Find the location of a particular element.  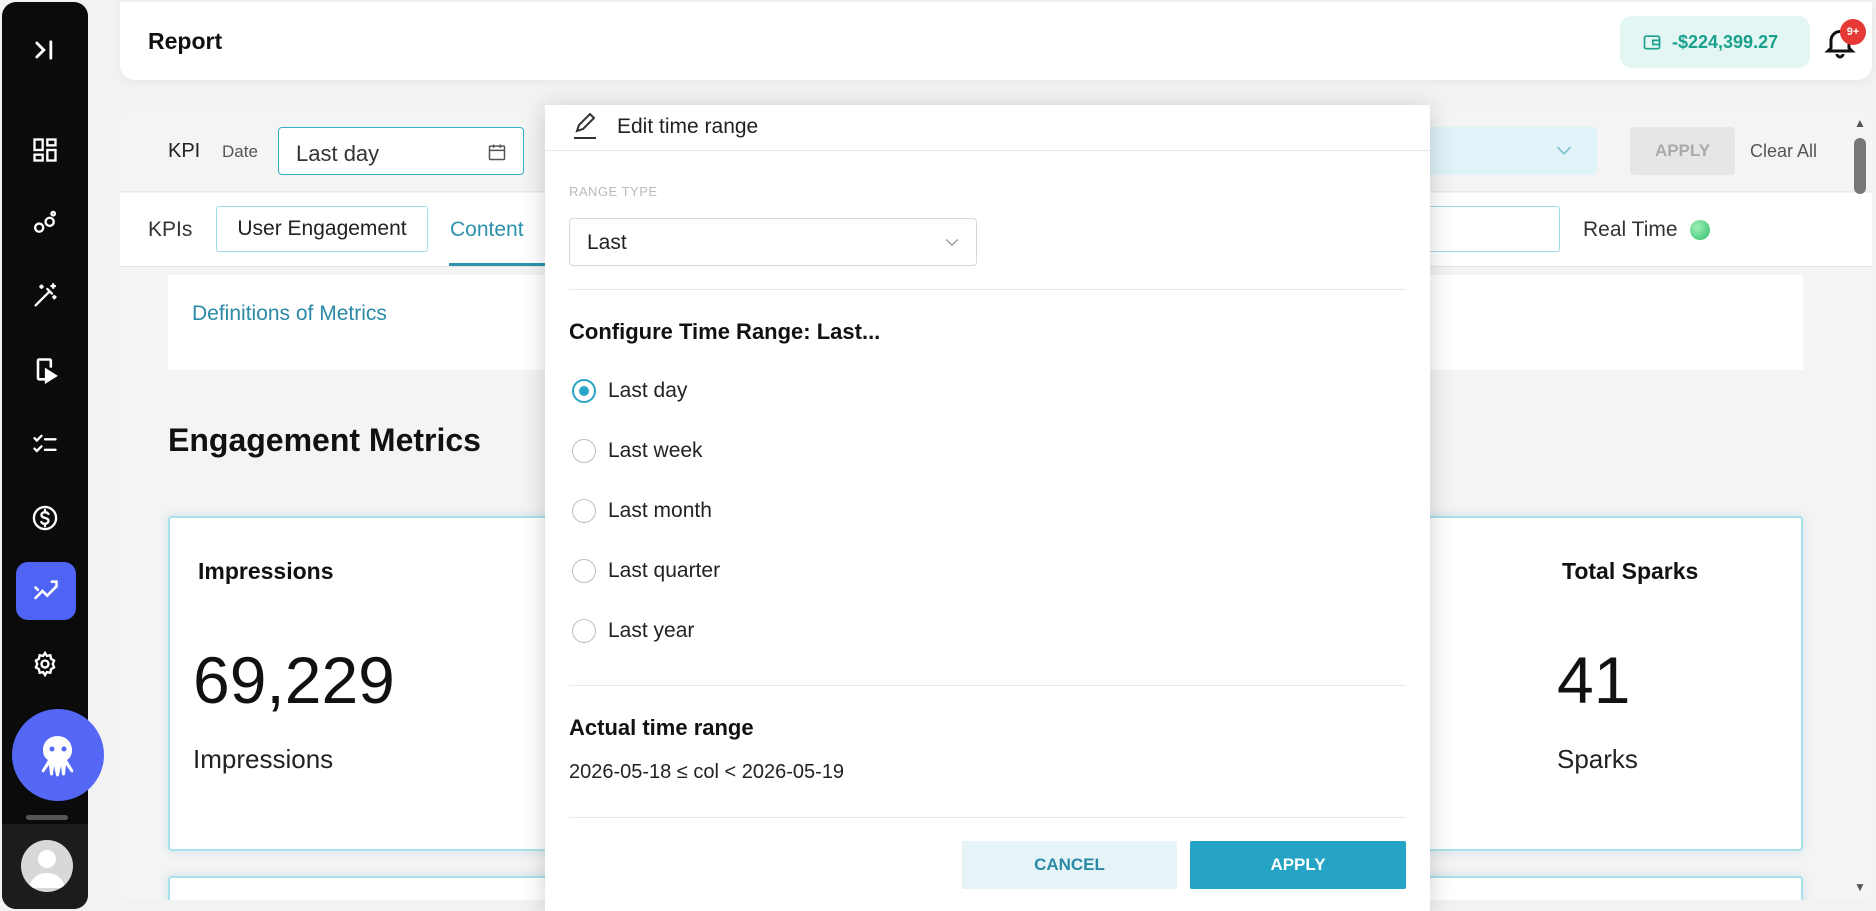

radio-last-quarter: Last quarter is located at coordinates (646, 571).